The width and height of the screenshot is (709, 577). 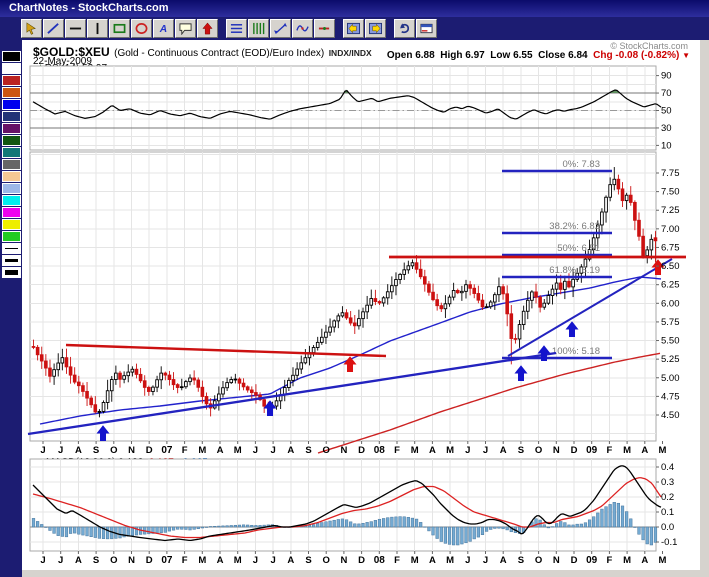 What do you see at coordinates (361, 573) in the screenshot?
I see `bottom-margin` at bounding box center [361, 573].